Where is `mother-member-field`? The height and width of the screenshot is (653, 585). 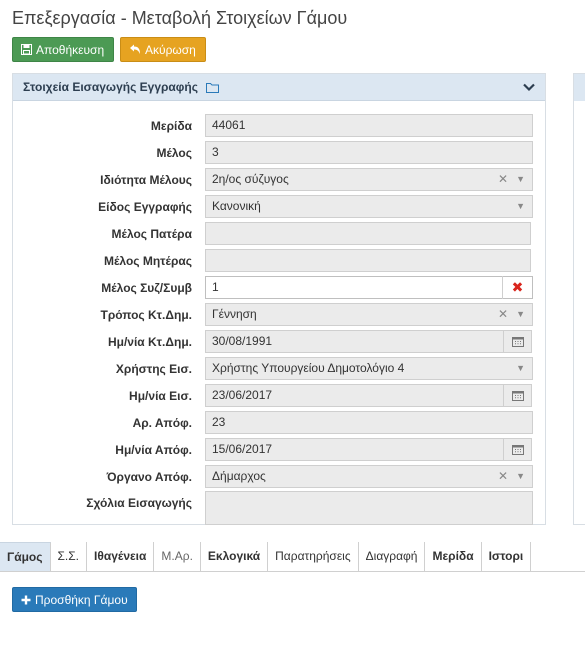 mother-member-field is located at coordinates (368, 260).